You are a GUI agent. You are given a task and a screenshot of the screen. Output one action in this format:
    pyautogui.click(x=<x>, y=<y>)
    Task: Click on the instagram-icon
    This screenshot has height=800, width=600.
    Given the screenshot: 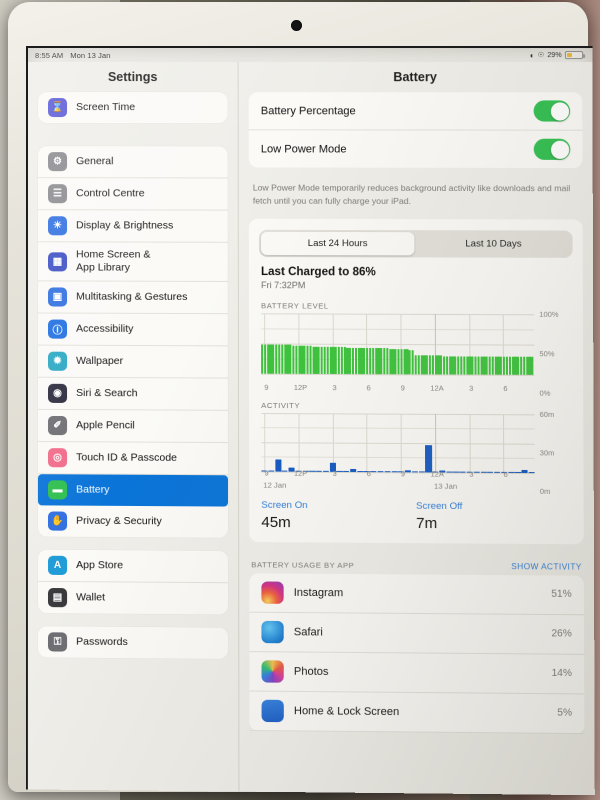 What is the action you would take?
    pyautogui.click(x=272, y=592)
    